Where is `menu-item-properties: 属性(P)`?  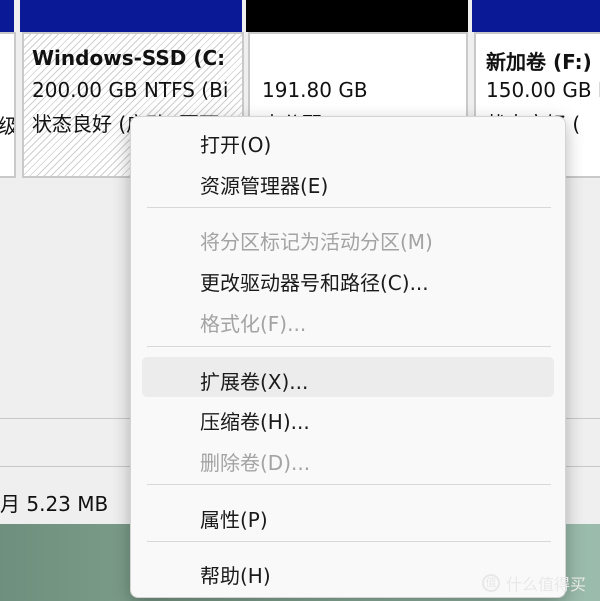
menu-item-properties: 属性(P) is located at coordinates (234, 518).